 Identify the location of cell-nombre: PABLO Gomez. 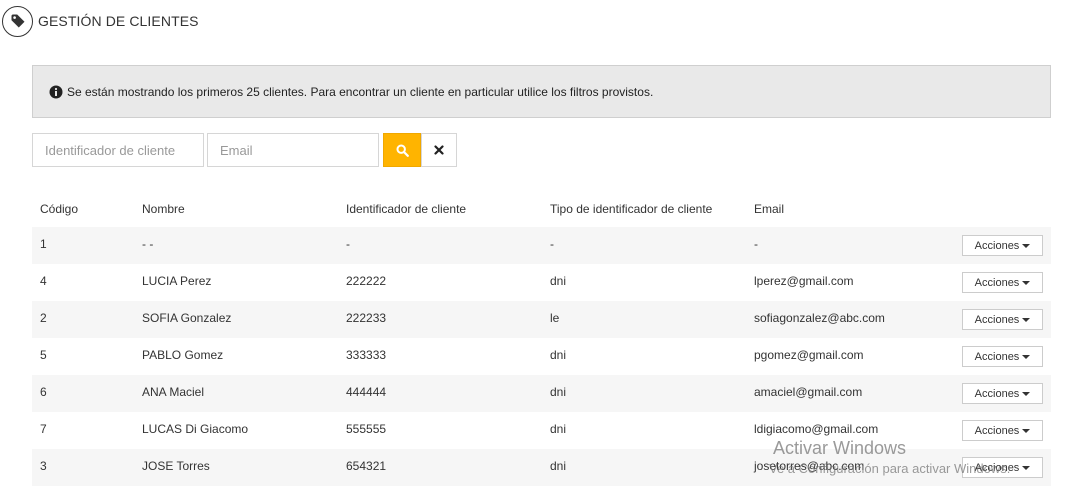
(183, 355).